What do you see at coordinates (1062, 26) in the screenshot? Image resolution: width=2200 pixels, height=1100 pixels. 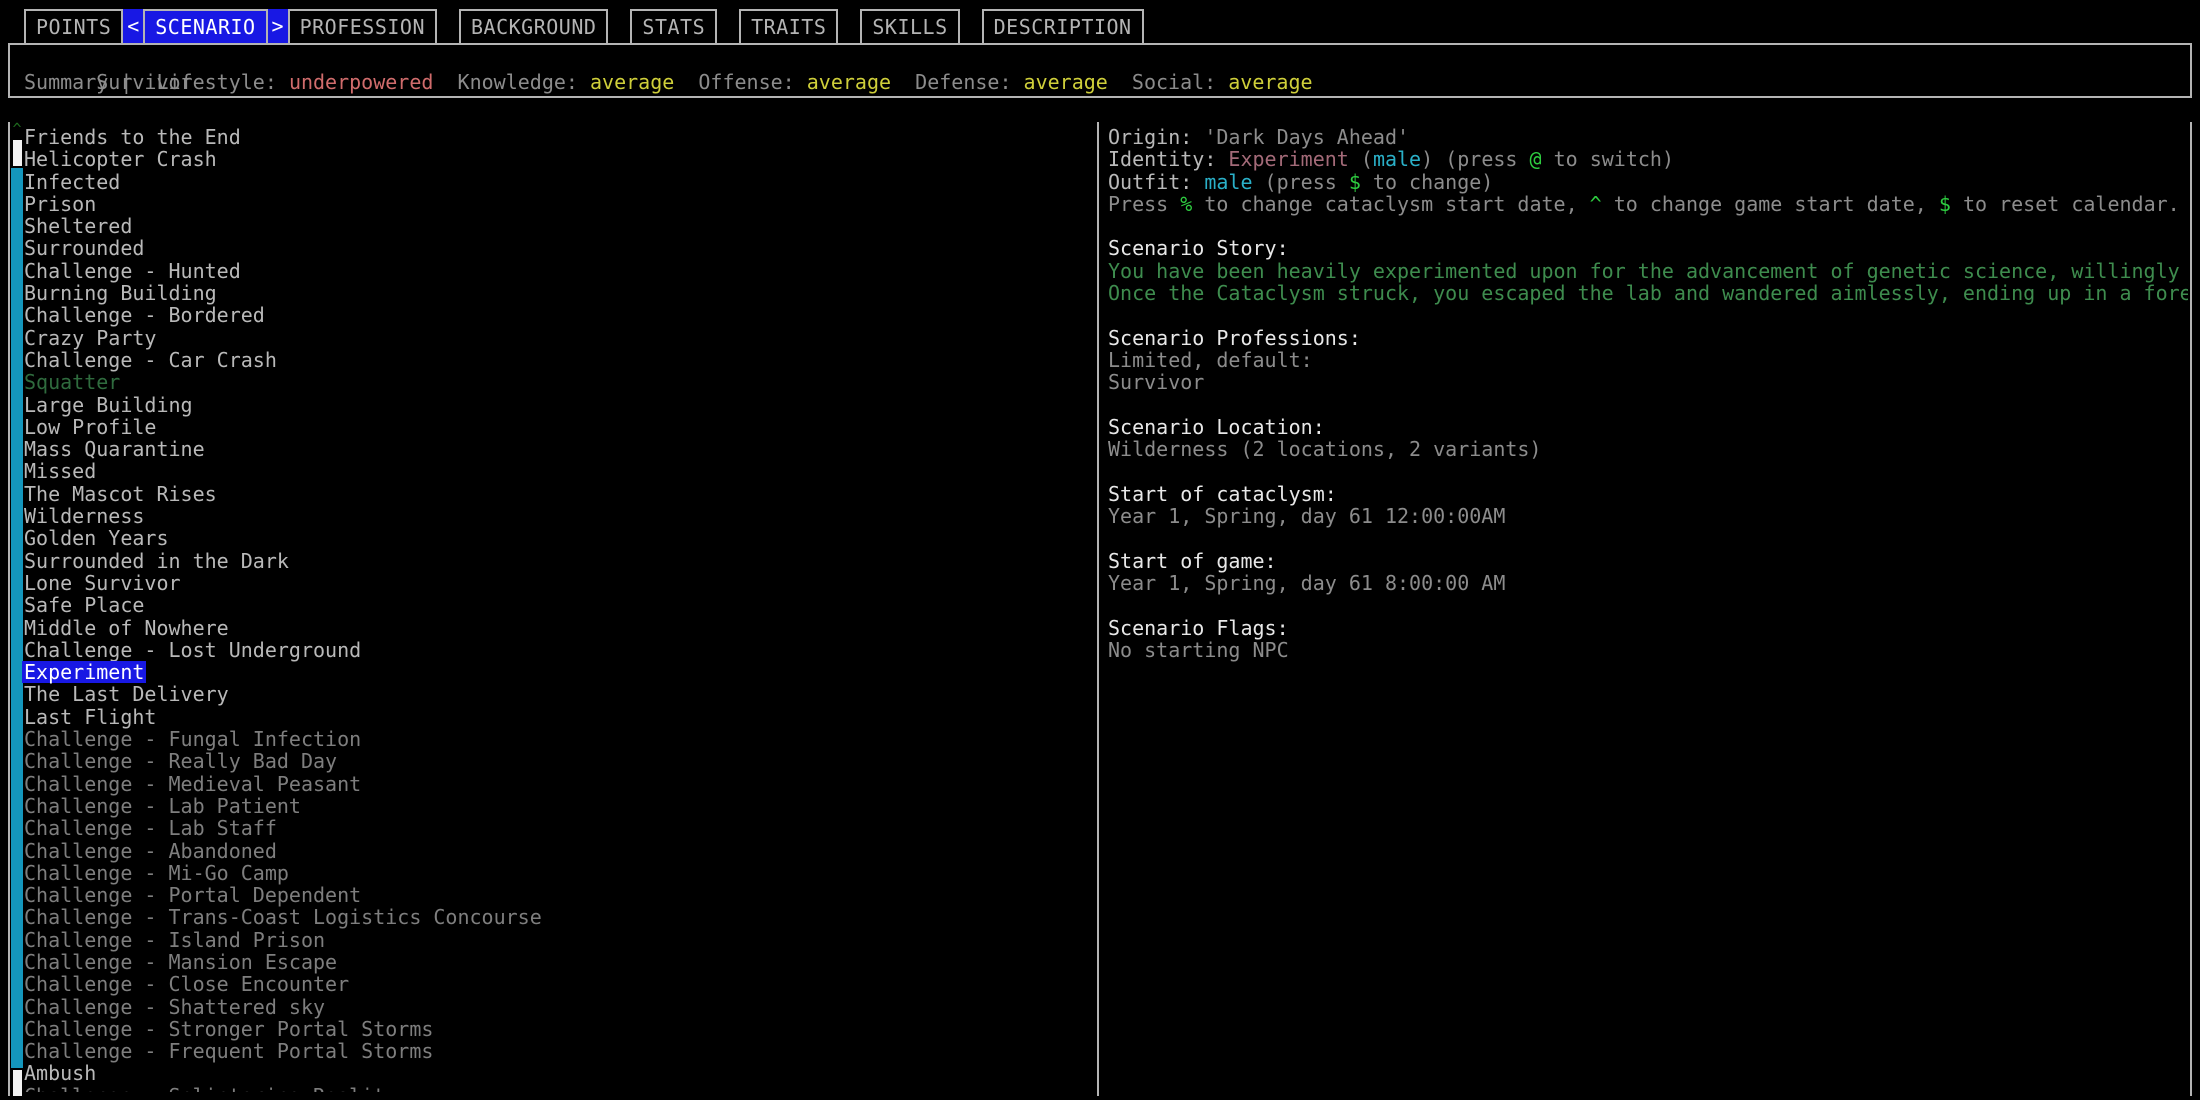 I see `tab-description: DESCRIPTION` at bounding box center [1062, 26].